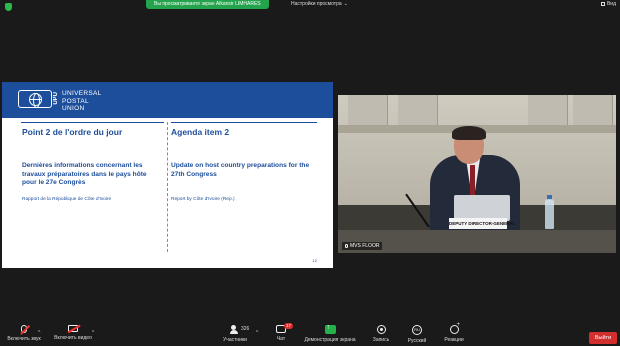  Describe the element at coordinates (454, 340) in the screenshot. I see `reactions-label: Реакции` at that location.